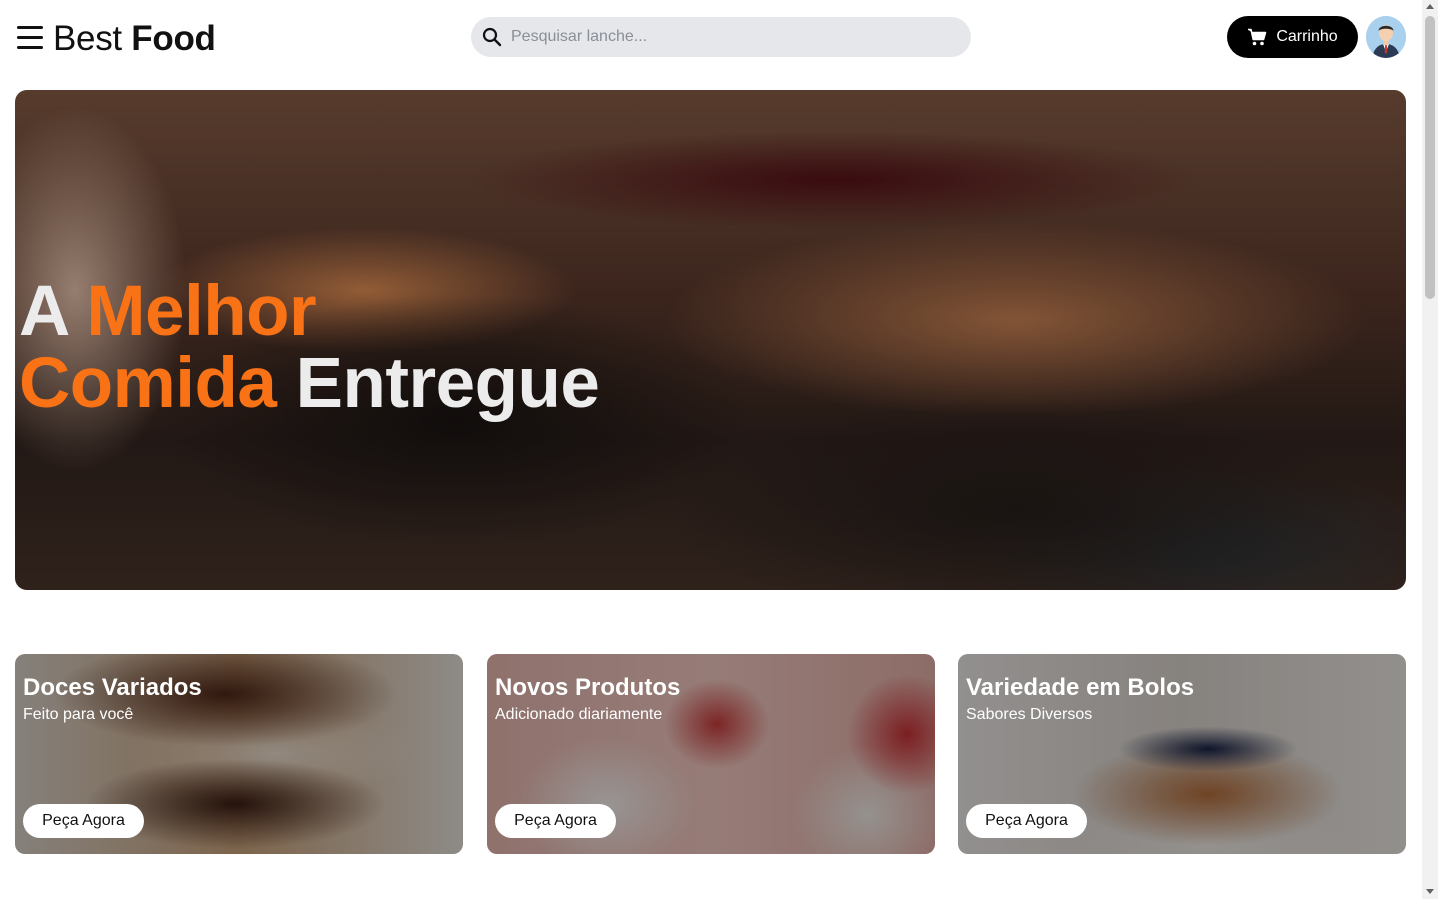  I want to click on hero-word: Entregue, so click(447, 383).